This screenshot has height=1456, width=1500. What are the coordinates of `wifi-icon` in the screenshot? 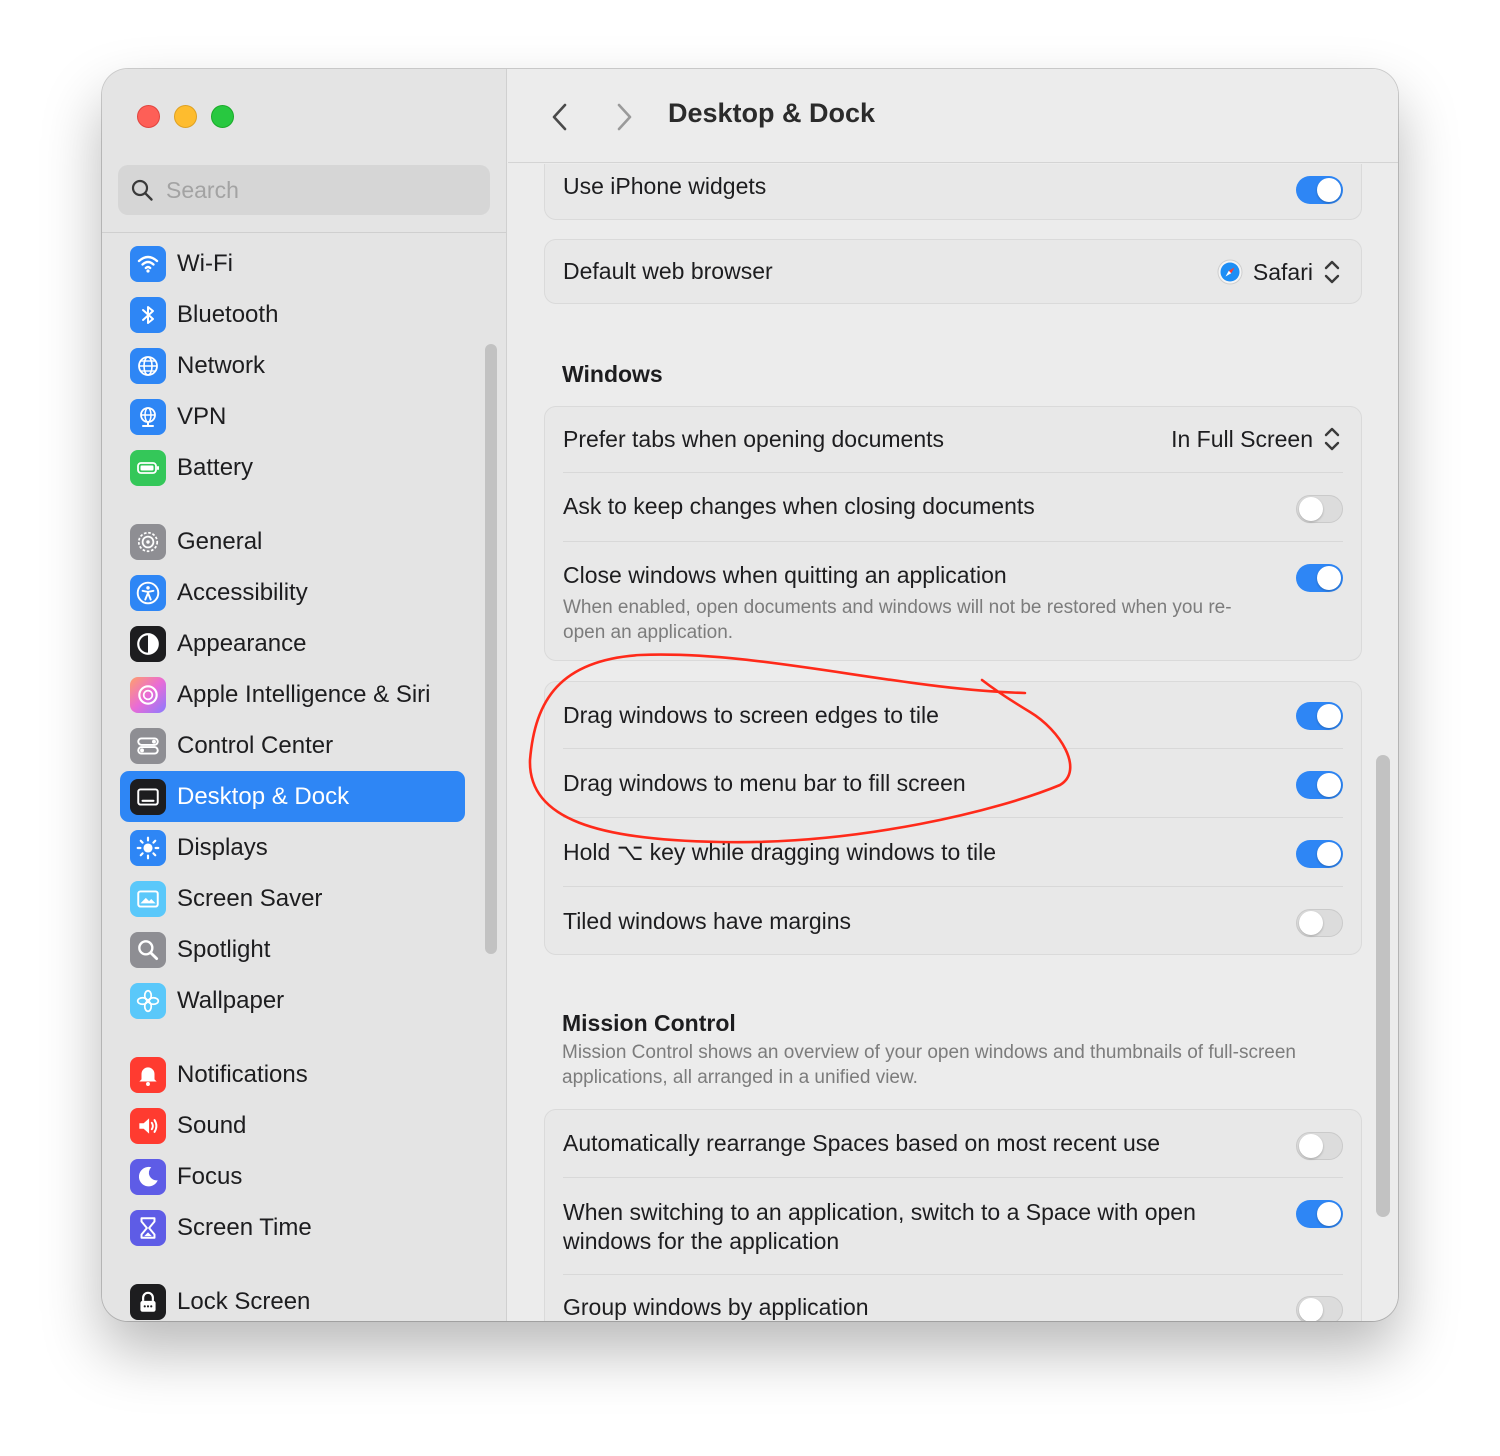 It's located at (148, 263).